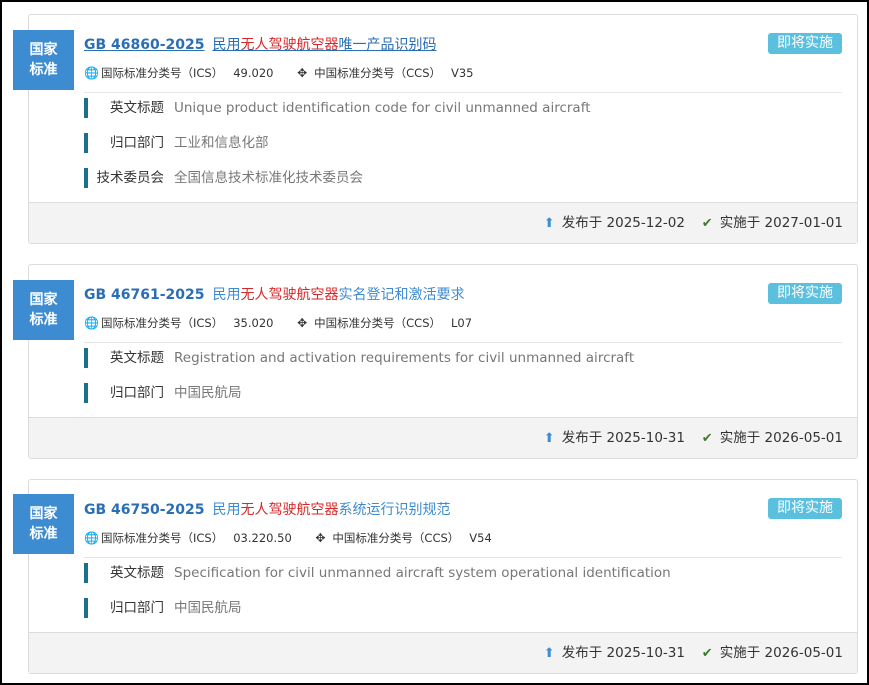 This screenshot has height=685, width=869. What do you see at coordinates (268, 178) in the screenshot?
I see `row-value: 全国信息技术标准化技术委员会` at bounding box center [268, 178].